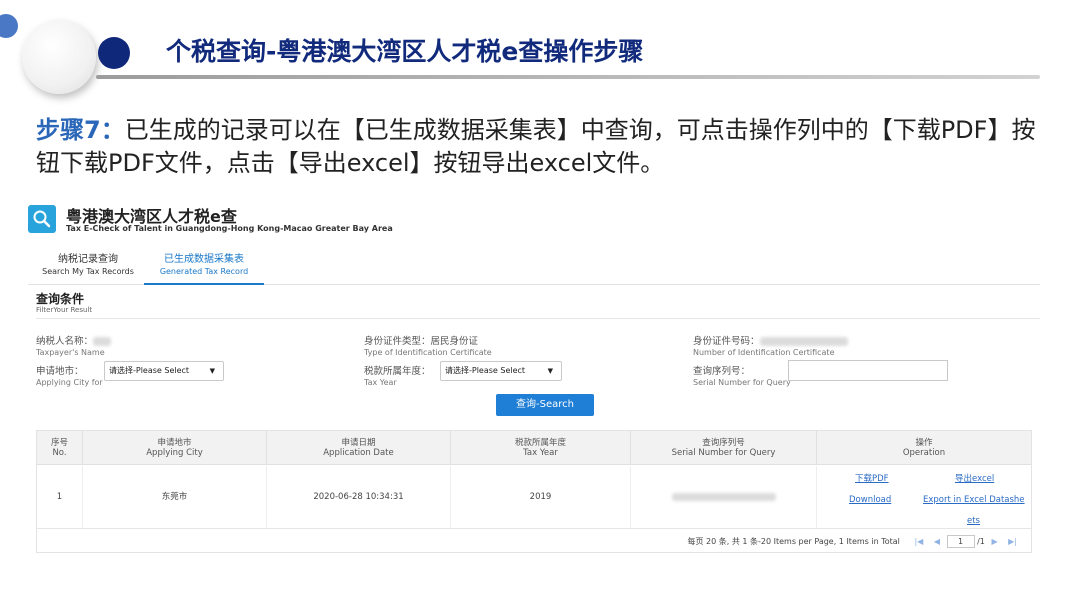 The width and height of the screenshot is (1080, 608). Describe the element at coordinates (175, 497) in the screenshot. I see `cell-city: 东莞市` at that location.